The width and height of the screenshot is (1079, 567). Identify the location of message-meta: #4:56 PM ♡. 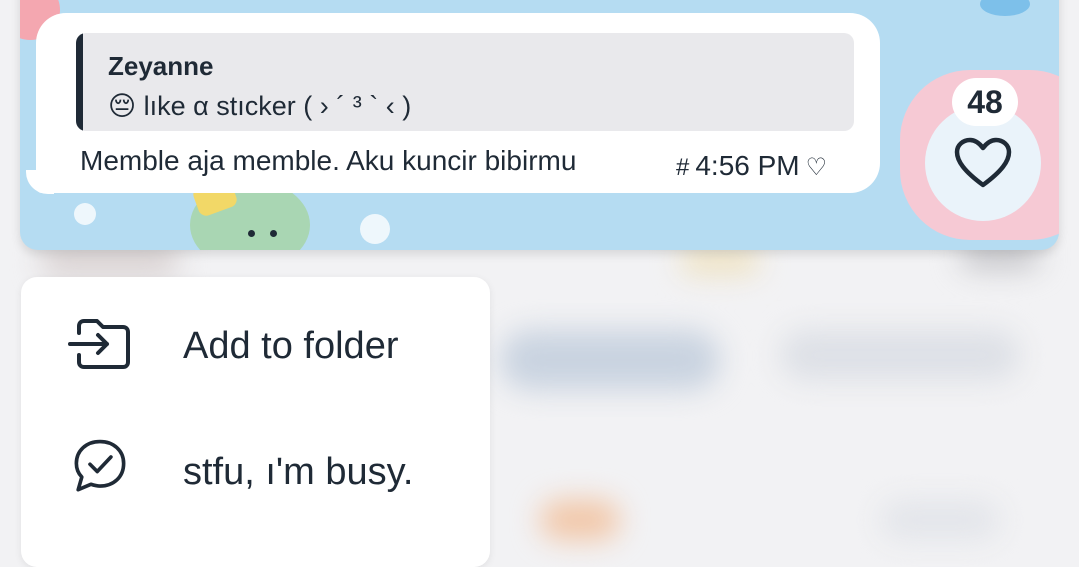
(751, 166).